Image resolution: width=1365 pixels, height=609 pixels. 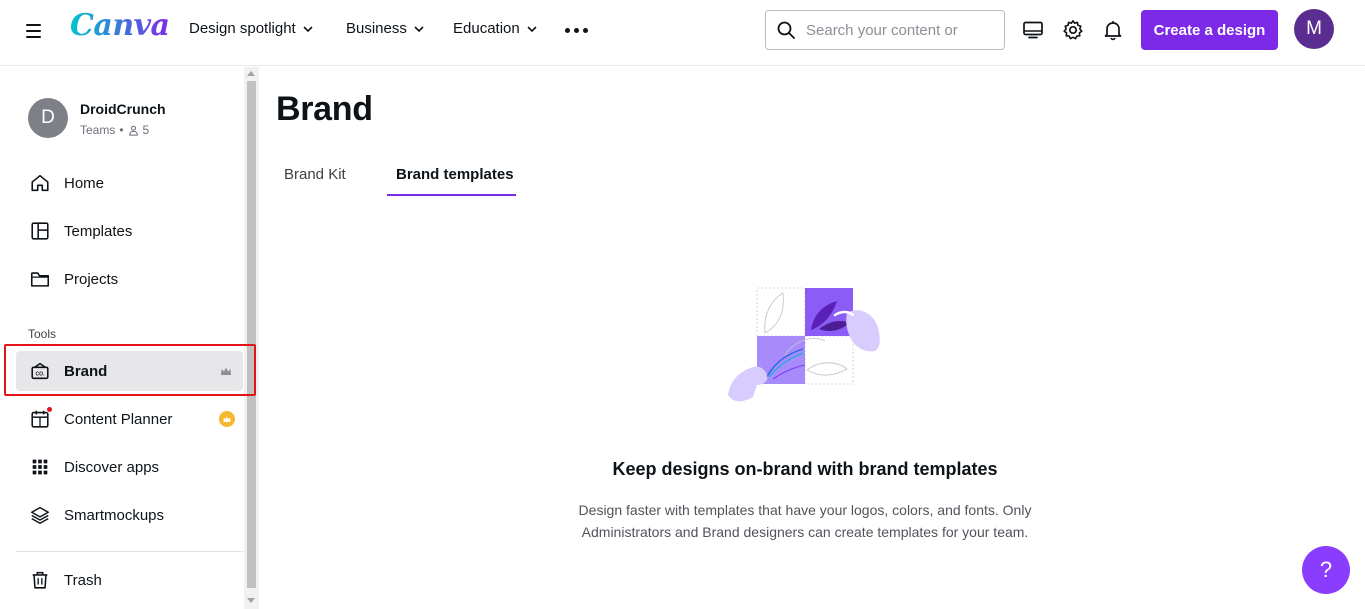 I want to click on sidebar-item-content-planner: Content Planner, so click(x=129, y=419).